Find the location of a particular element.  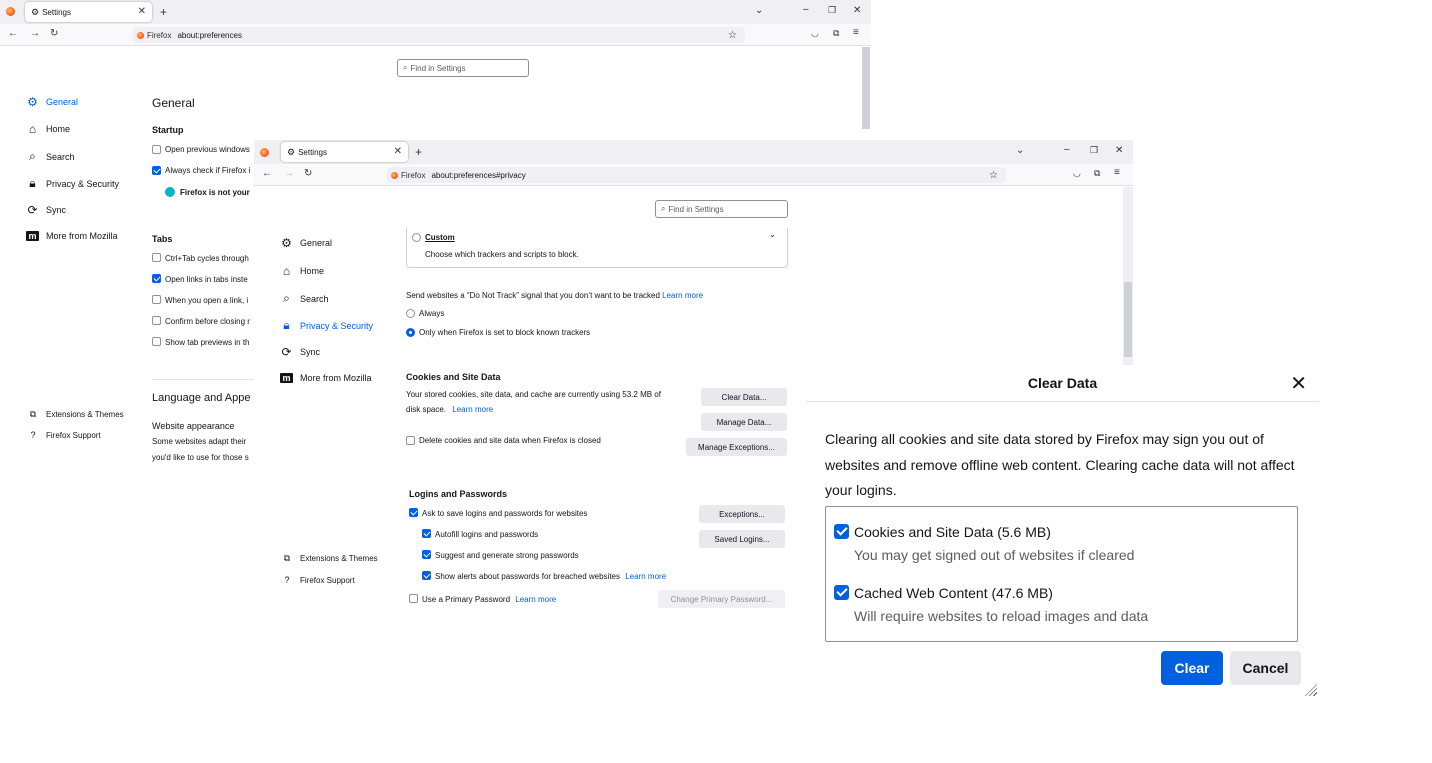

cached-content-label: Cached Web Content (47.6 MB) is located at coordinates (953, 593).